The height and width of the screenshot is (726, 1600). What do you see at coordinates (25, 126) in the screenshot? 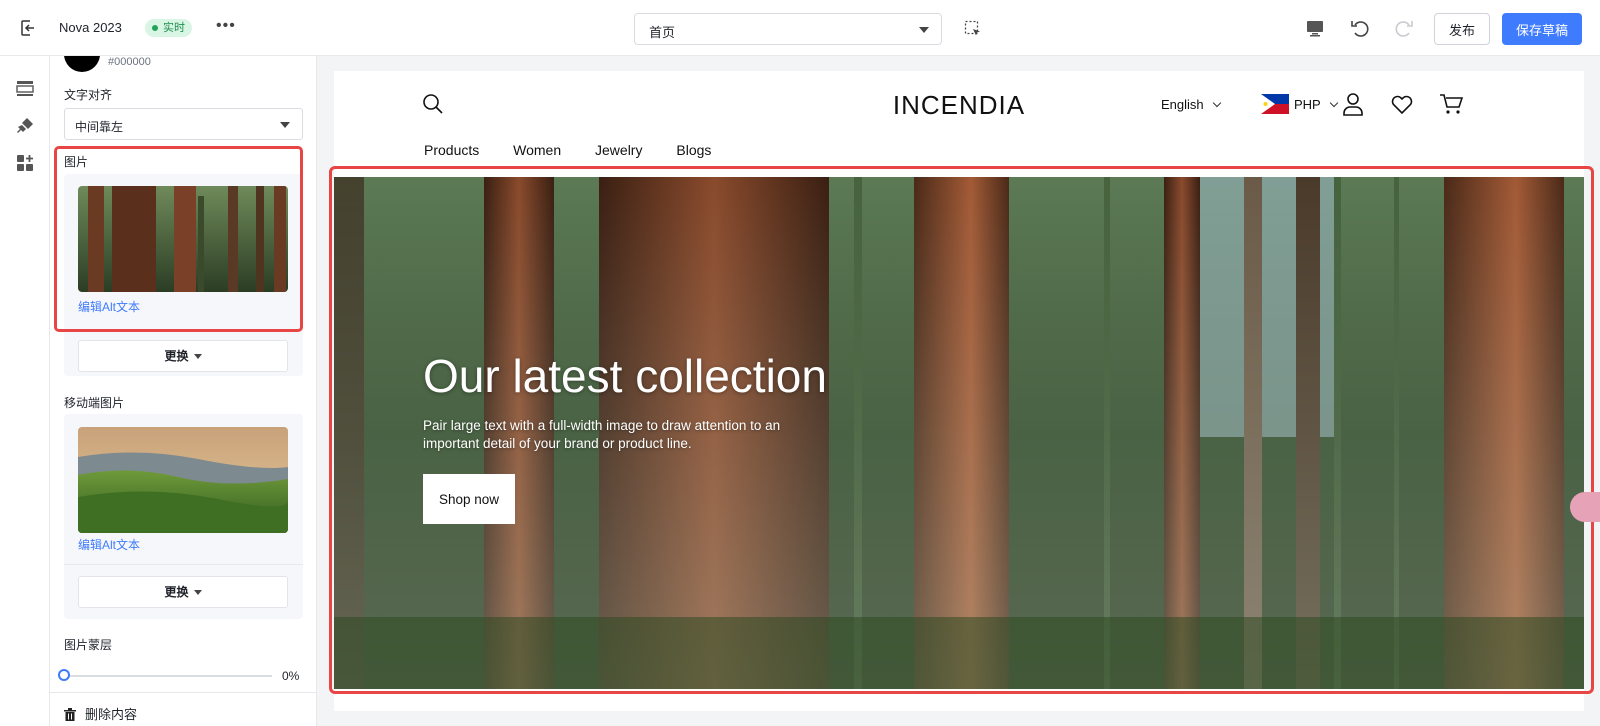
I see `theme-style-icon` at bounding box center [25, 126].